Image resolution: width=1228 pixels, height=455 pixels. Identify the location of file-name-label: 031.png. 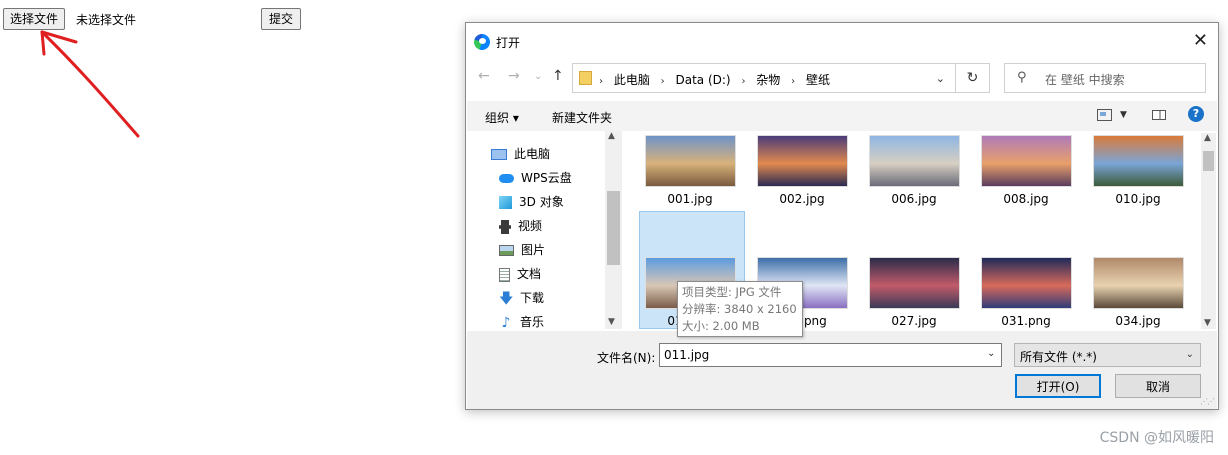
(1026, 321).